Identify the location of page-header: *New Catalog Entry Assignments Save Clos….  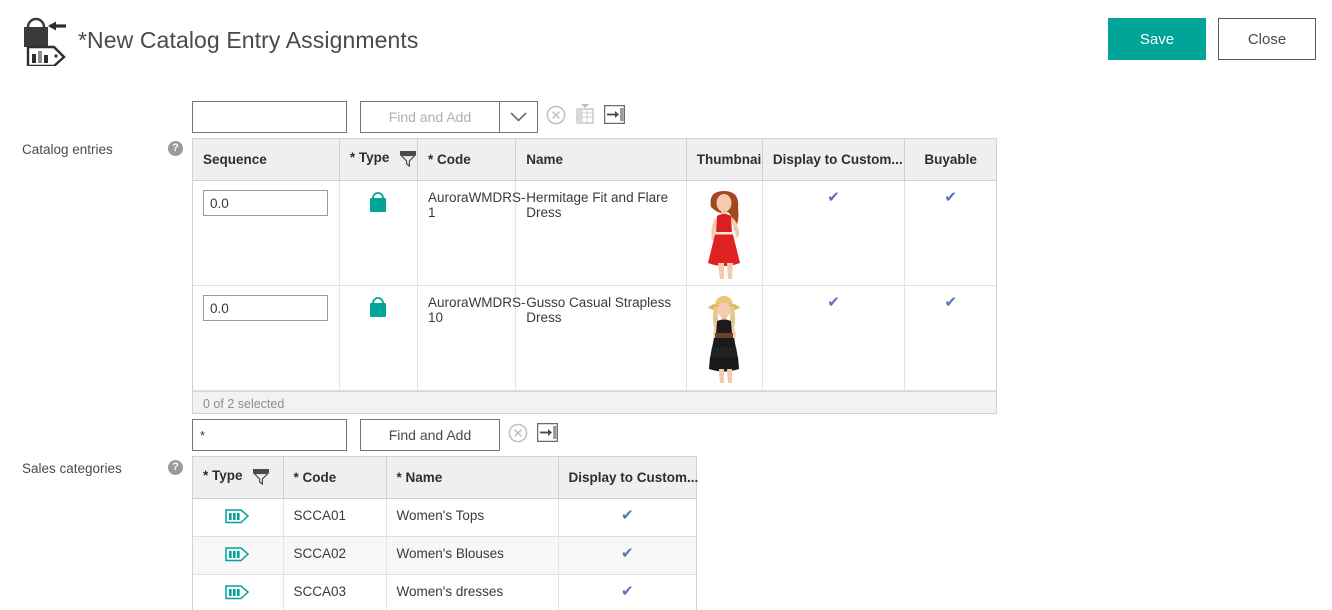
(666, 39).